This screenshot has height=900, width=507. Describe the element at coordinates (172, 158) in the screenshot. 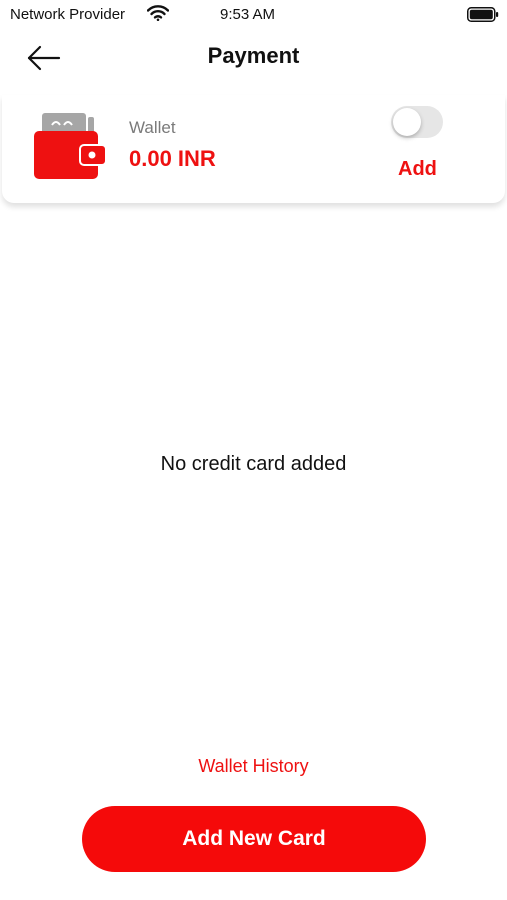

I see `wallet-balance: 0.00 INR` at that location.